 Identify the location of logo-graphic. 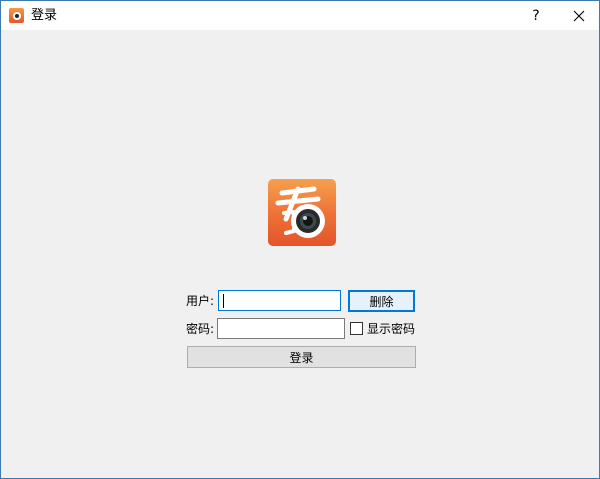
(300, 212).